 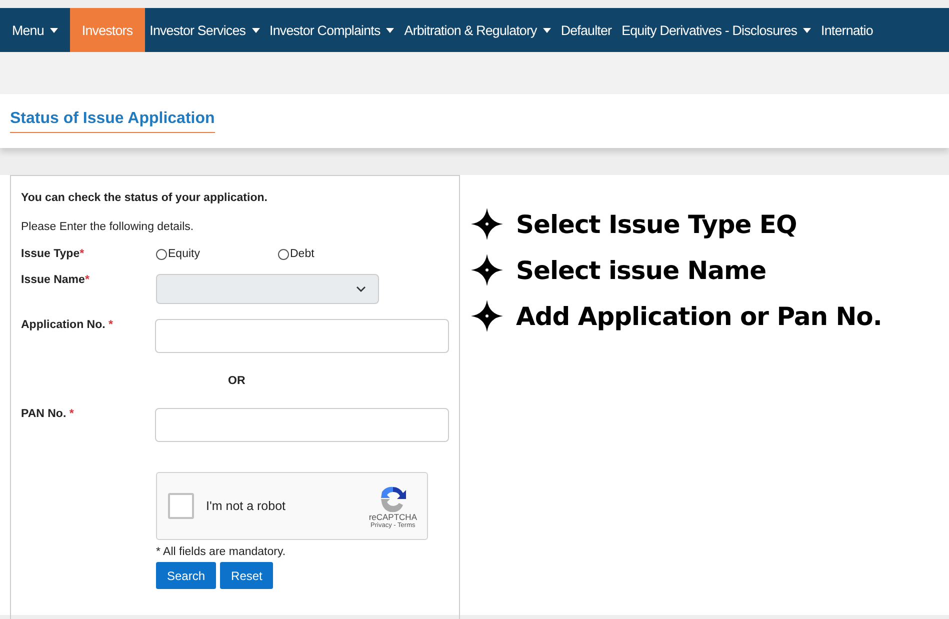 What do you see at coordinates (246, 506) in the screenshot?
I see `captcha-label: I'm not a robot` at bounding box center [246, 506].